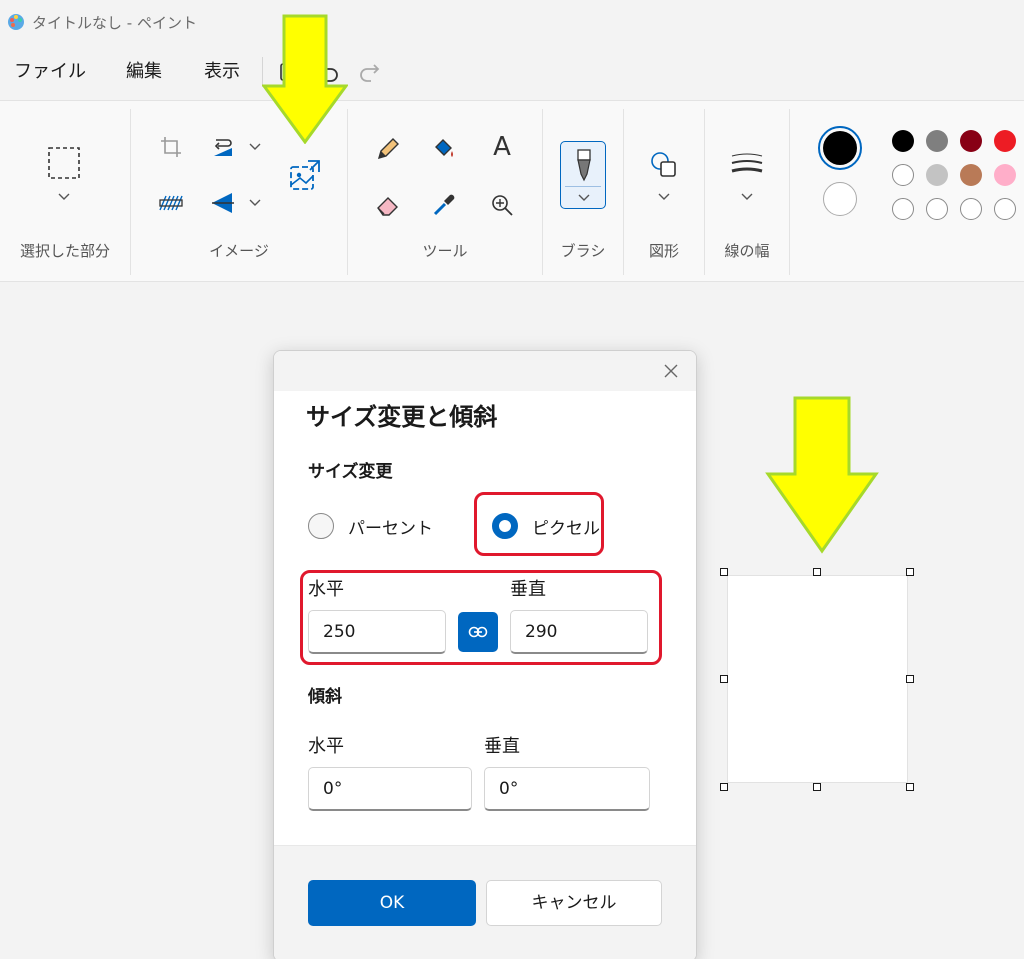 The image size is (1024, 959). Describe the element at coordinates (326, 746) in the screenshot. I see `skew-horizontal-label: 水平` at that location.